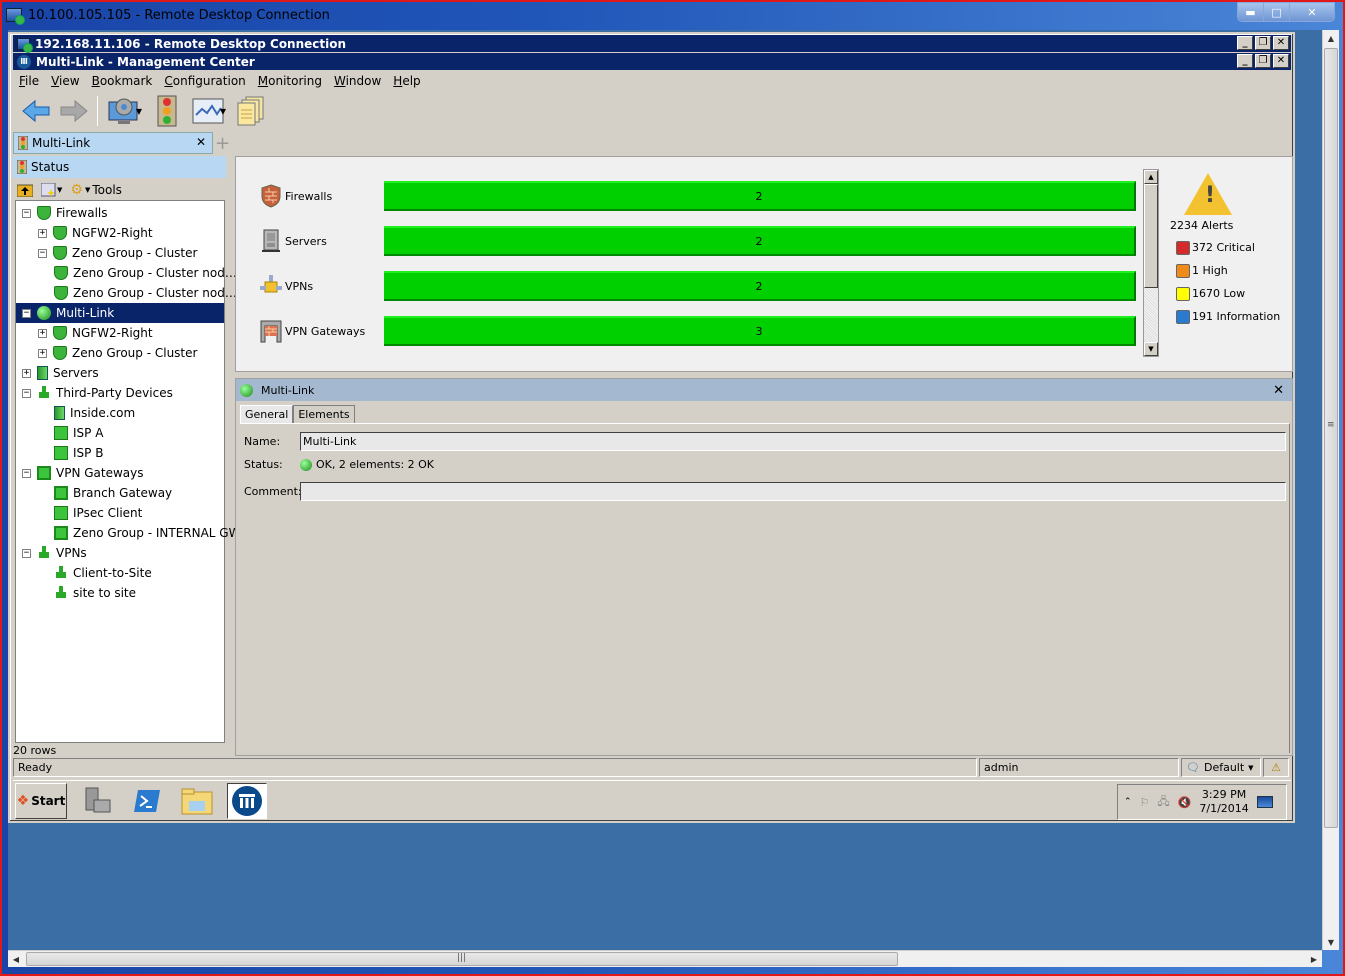  What do you see at coordinates (120, 353) in the screenshot?
I see `tree-item: + Zeno Group - Cluster` at bounding box center [120, 353].